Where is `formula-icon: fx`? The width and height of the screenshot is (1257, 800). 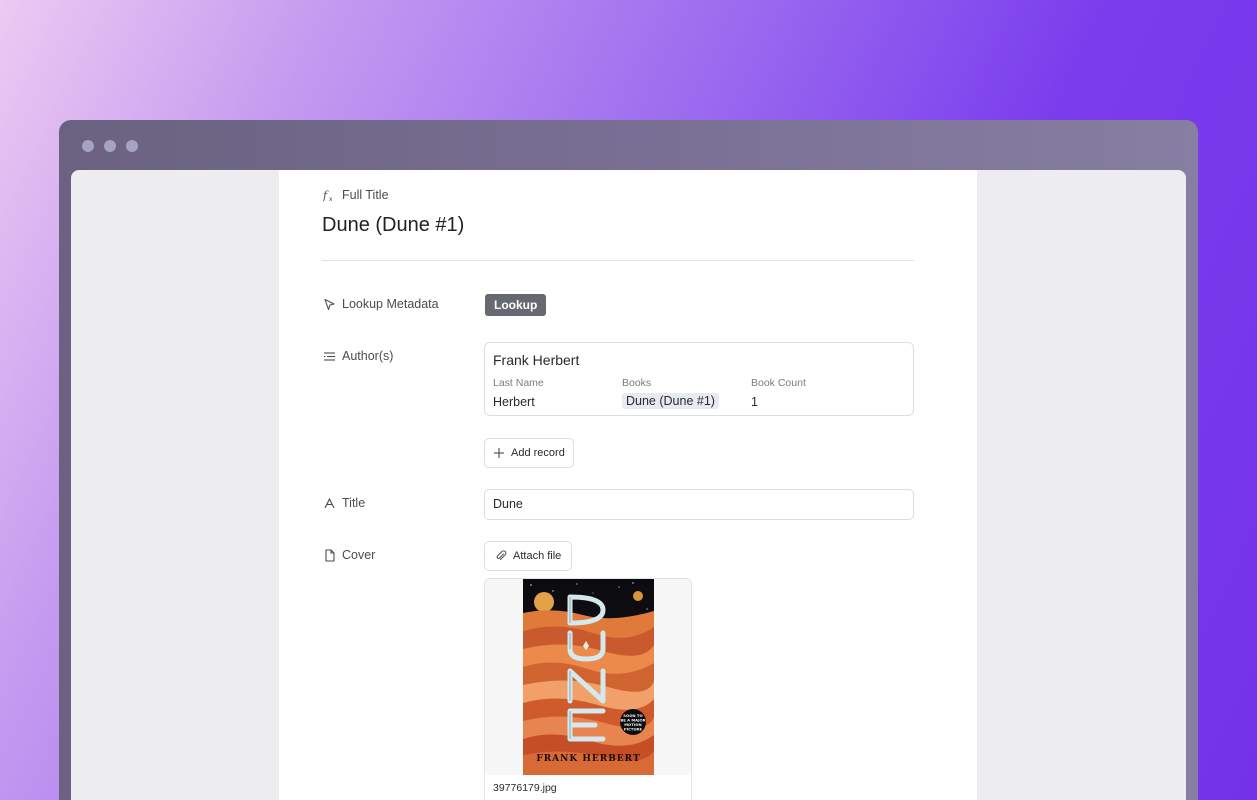 formula-icon: fx is located at coordinates (329, 195).